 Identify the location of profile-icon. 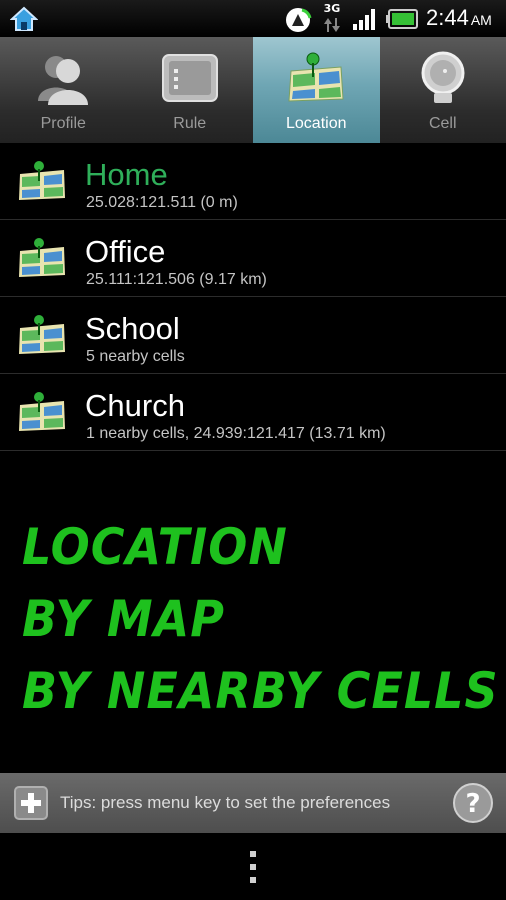
(63, 80).